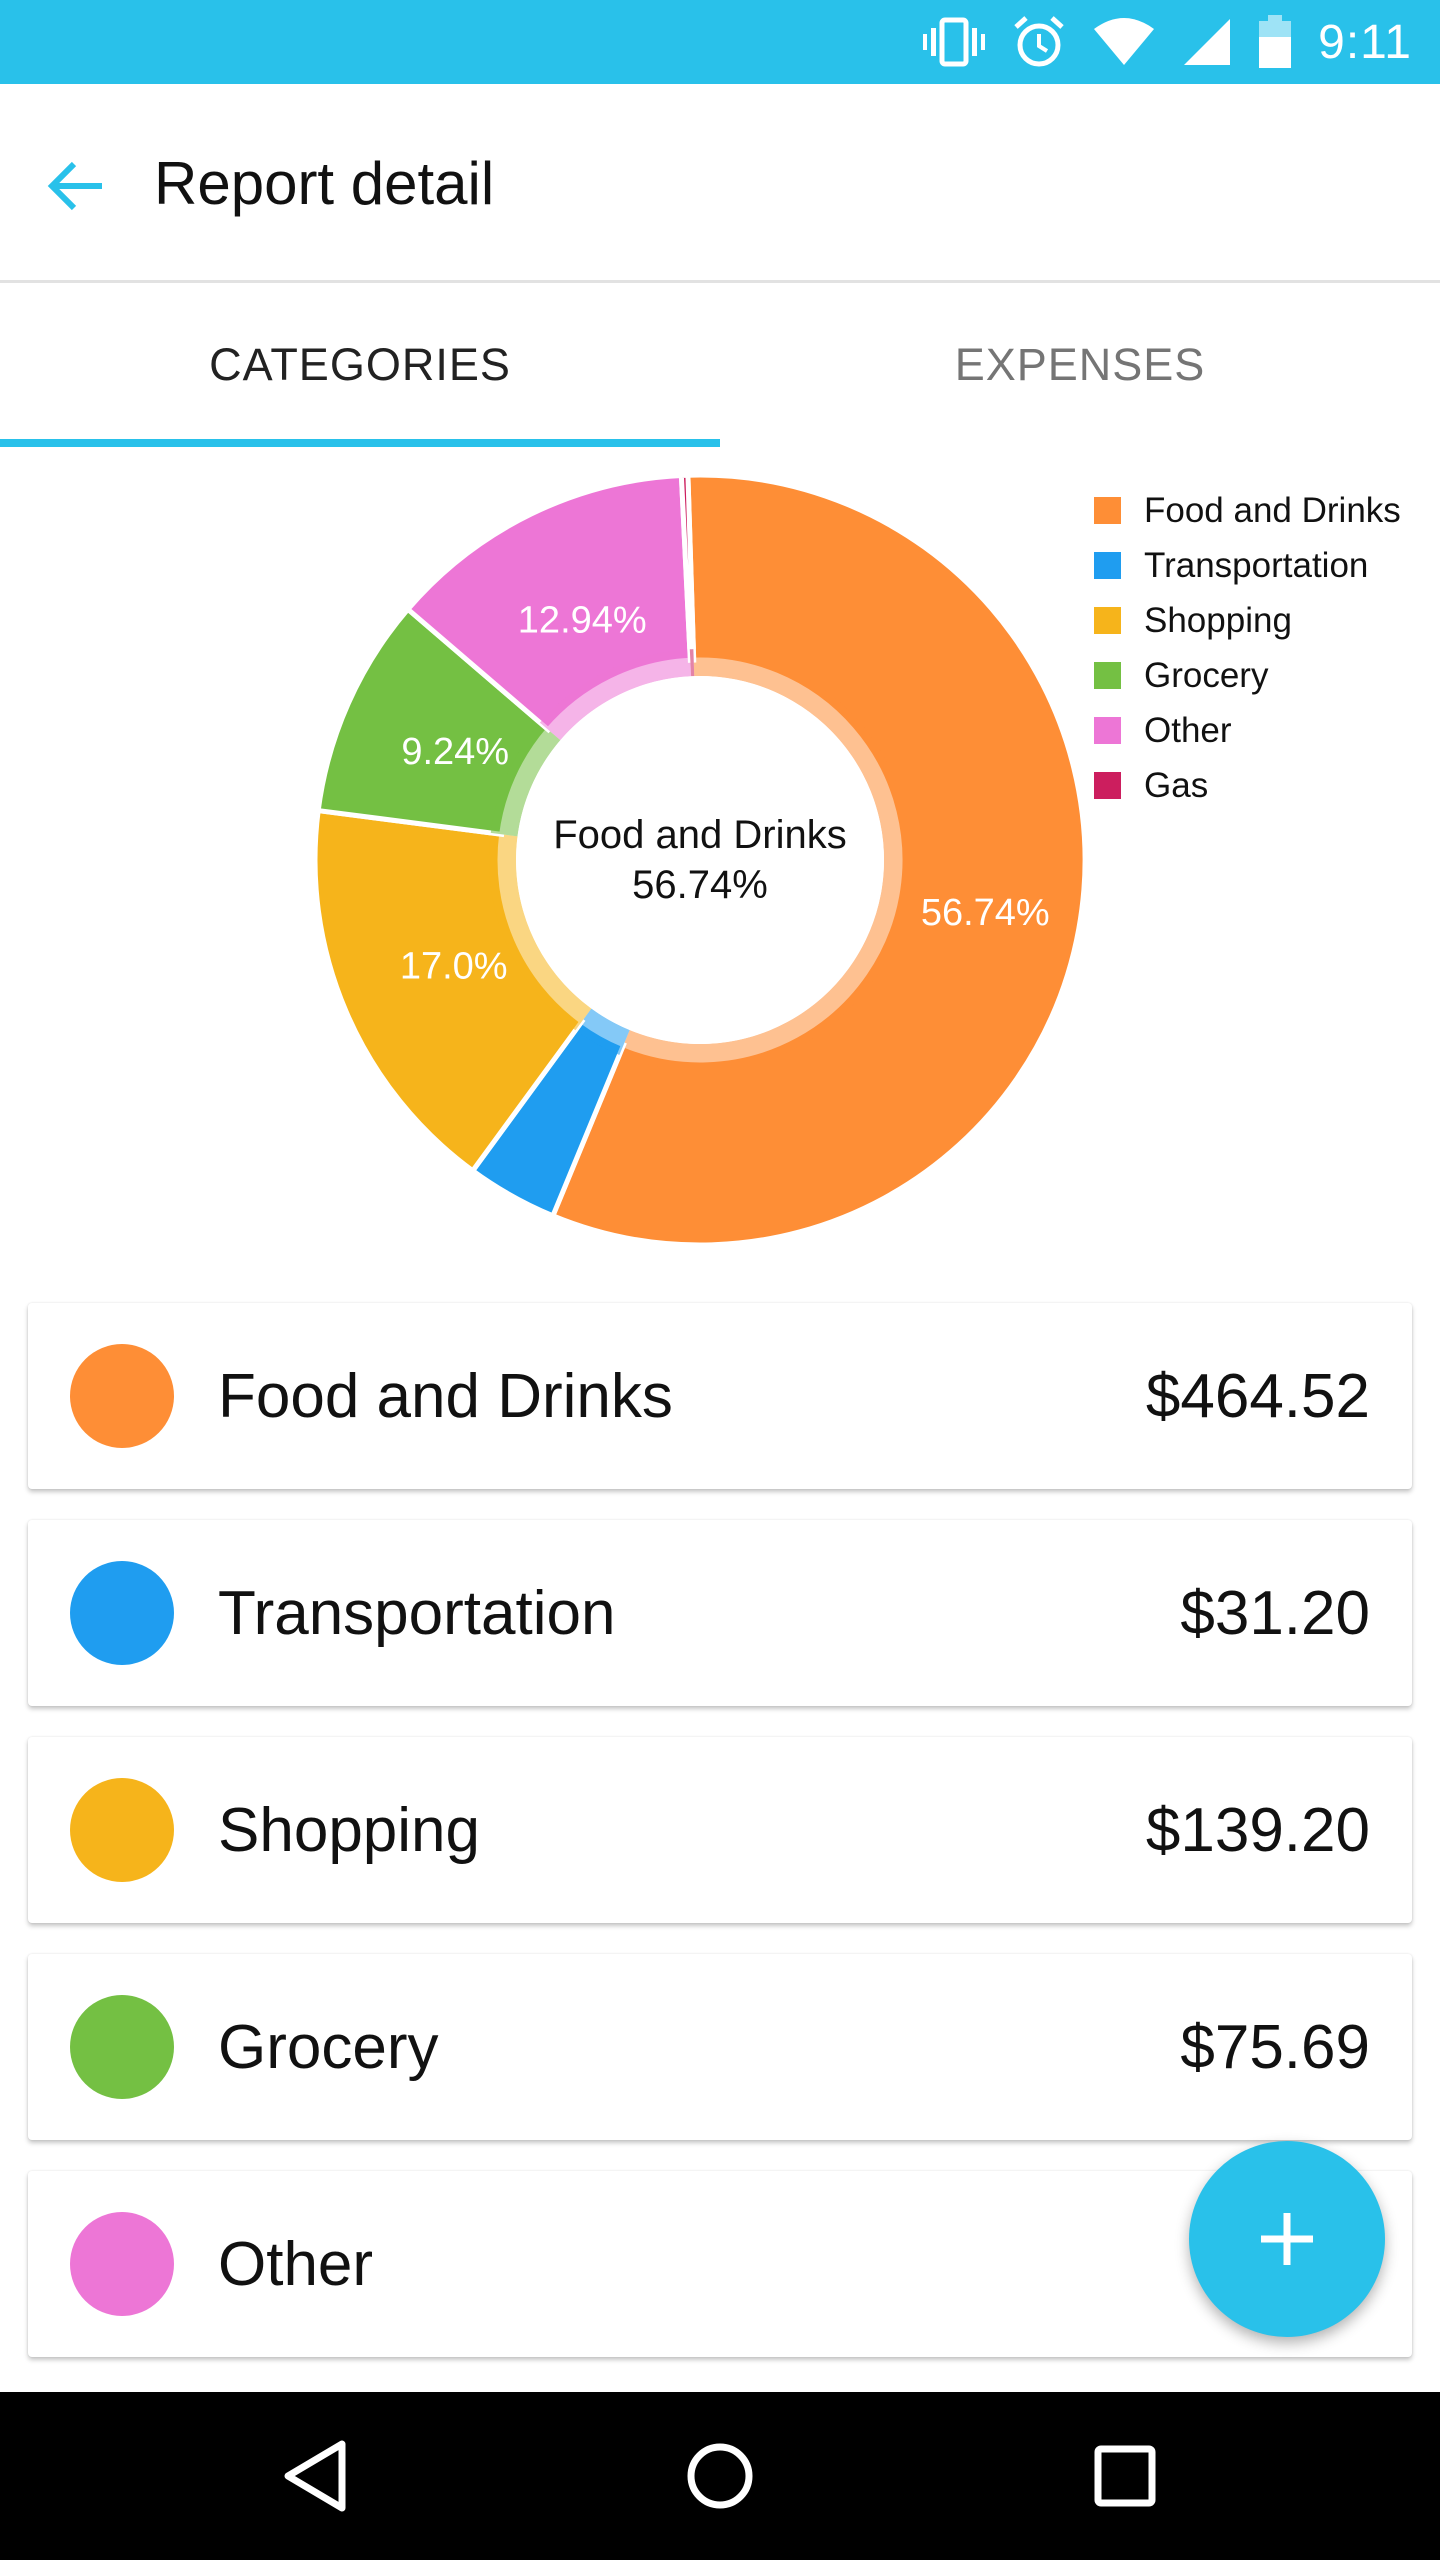 The image size is (1440, 2560). I want to click on legend-item: Food and Drinks, so click(1247, 510).